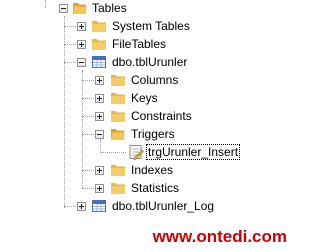 This screenshot has width=320, height=251. I want to click on tree-item-keys: Keys, so click(144, 98).